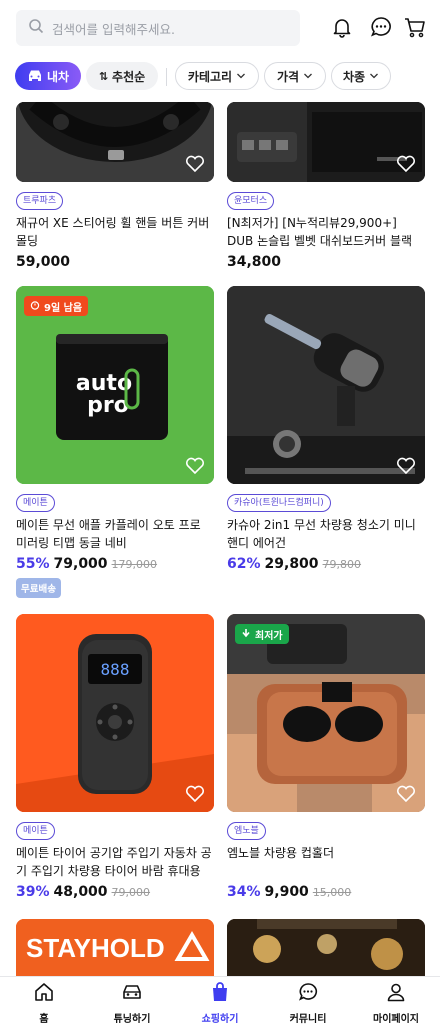  I want to click on stayhold-logo: STAYHOLD, so click(95, 948).